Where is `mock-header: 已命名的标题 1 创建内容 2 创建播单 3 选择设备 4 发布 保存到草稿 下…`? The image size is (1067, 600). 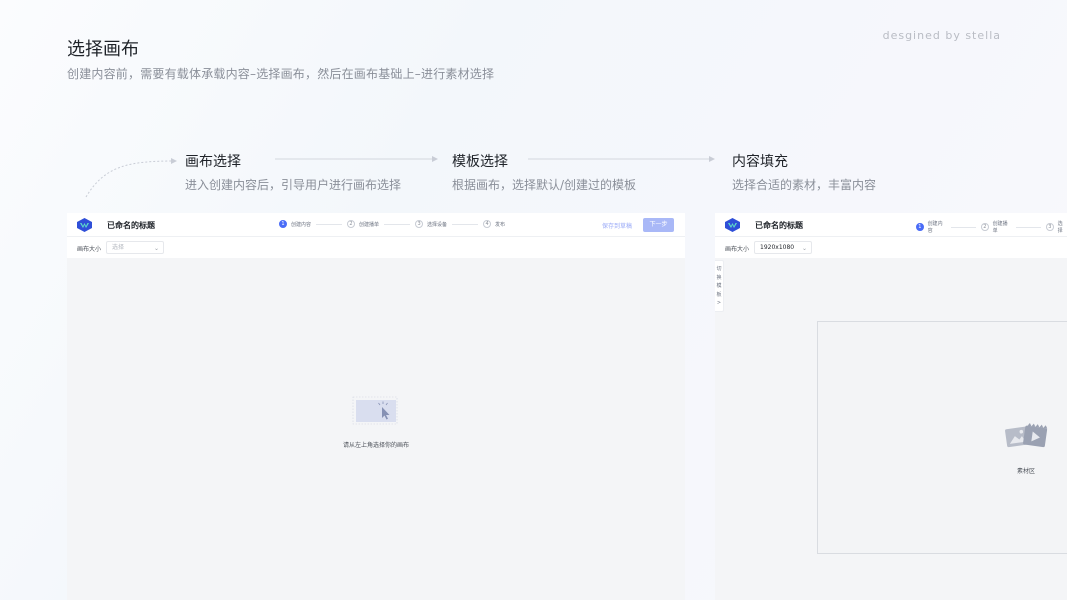
mock-header: 已命名的标题 1 创建内容 2 创建播单 3 选择设备 4 发布 保存到草稿 下… is located at coordinates (376, 225).